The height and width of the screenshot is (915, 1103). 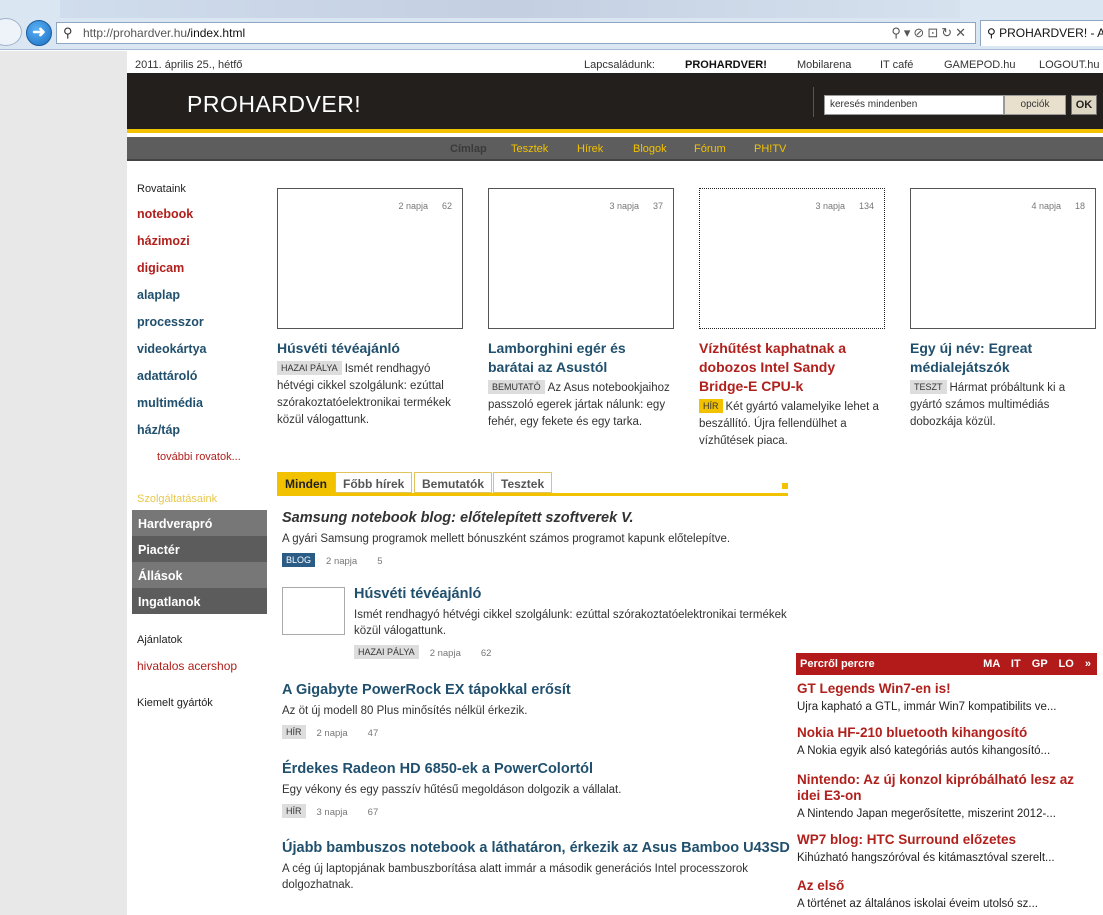 I want to click on nav-tesztek: Tesztek, so click(x=529, y=149).